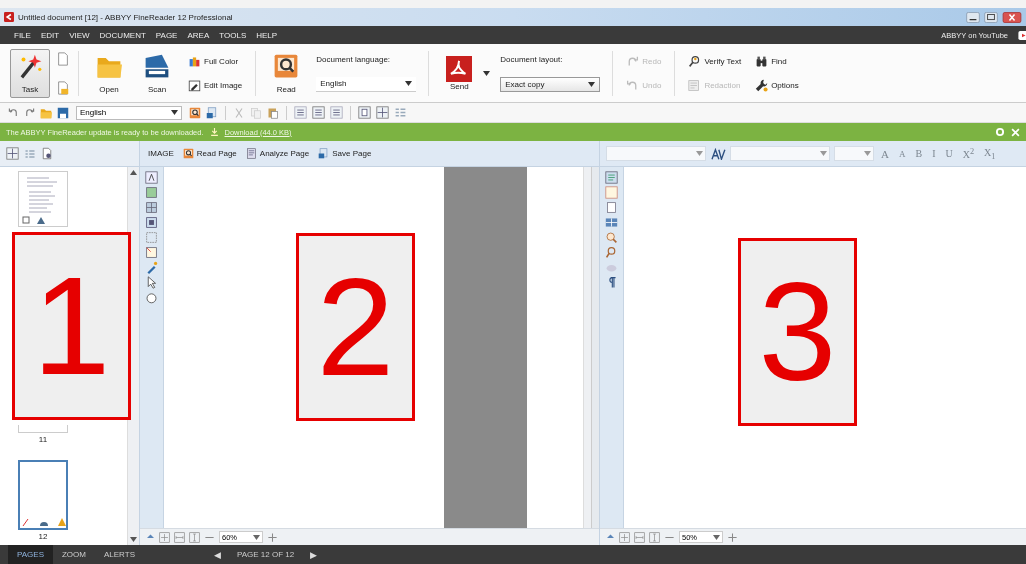 The height and width of the screenshot is (564, 1026). I want to click on status-tab: PAGES, so click(30, 554).